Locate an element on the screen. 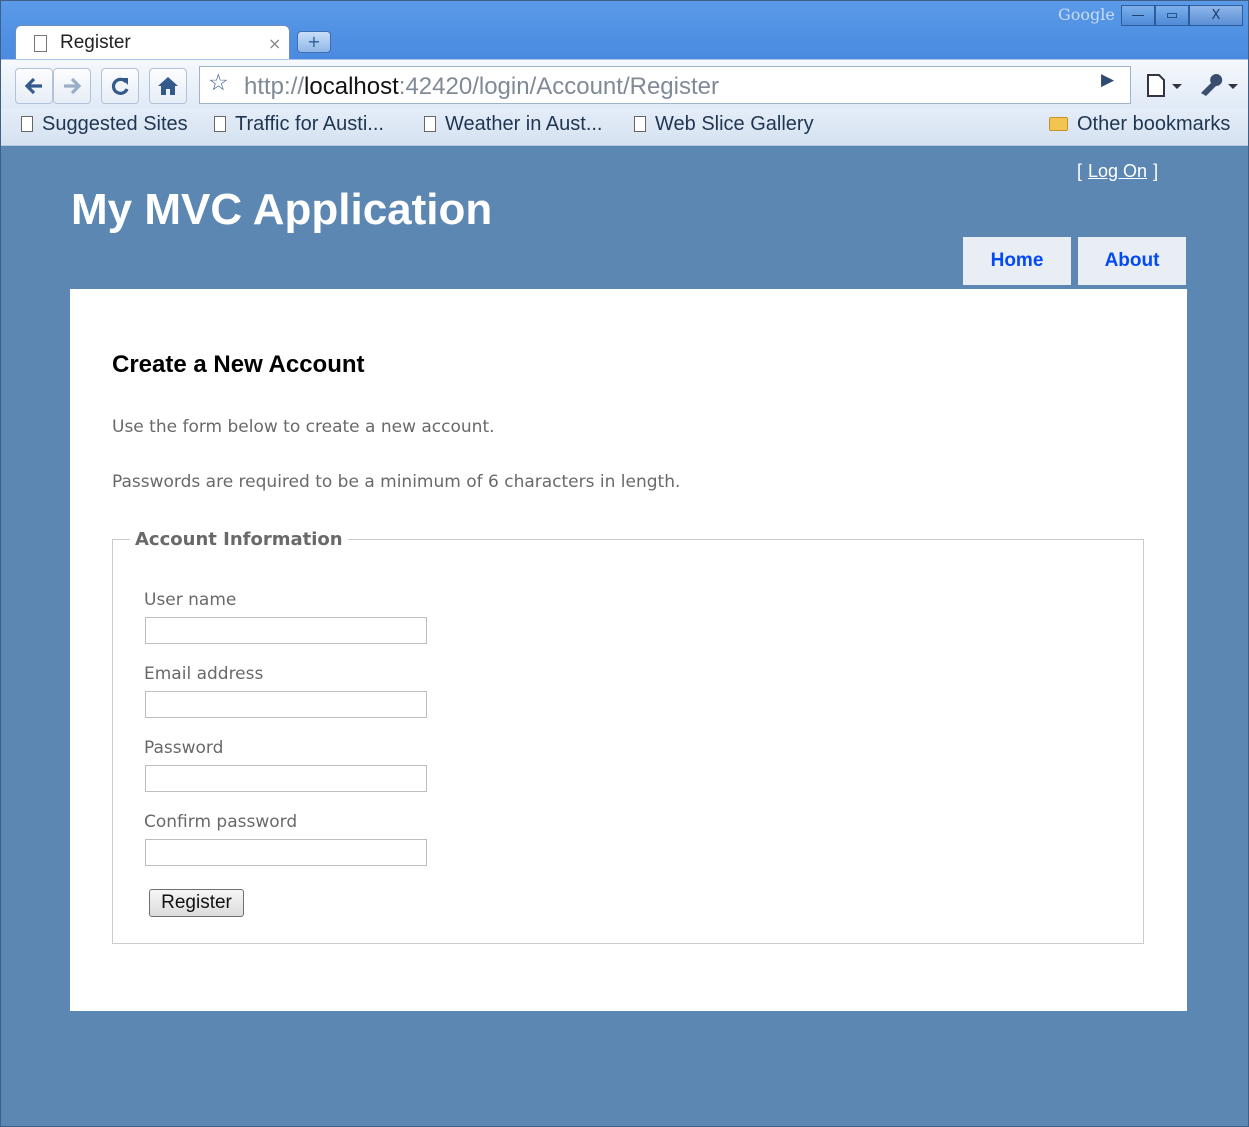 The height and width of the screenshot is (1127, 1249). log-on-link: Log On is located at coordinates (1117, 171).